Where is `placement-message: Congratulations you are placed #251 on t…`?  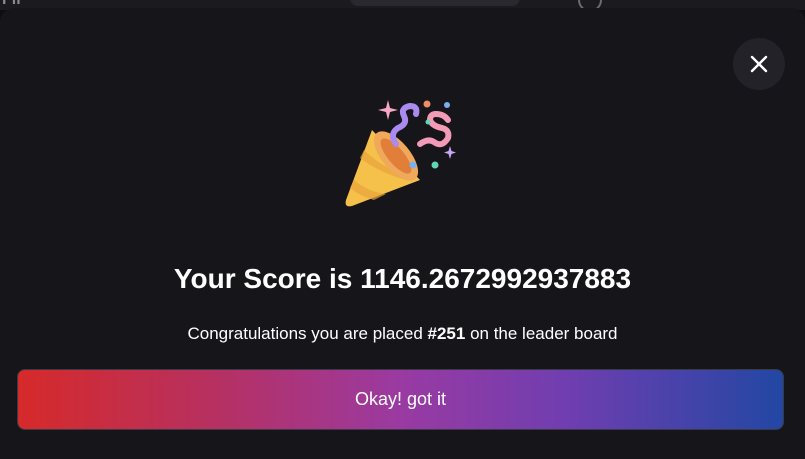 placement-message: Congratulations you are placed #251 on t… is located at coordinates (402, 334).